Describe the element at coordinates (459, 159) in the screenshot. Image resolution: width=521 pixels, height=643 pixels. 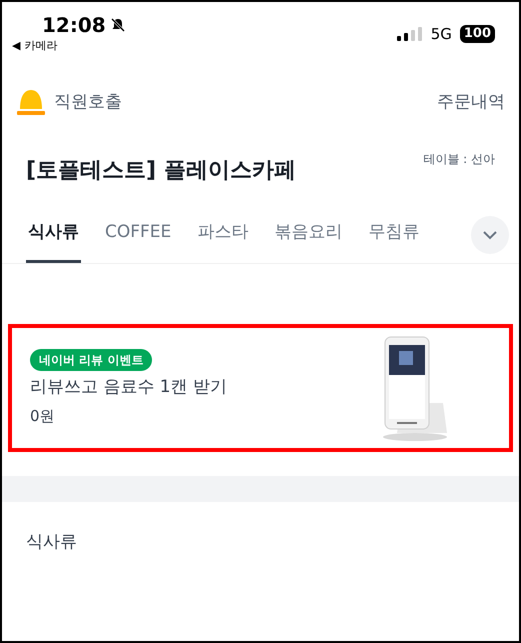
I see `table-label: 테이블 : 선아` at that location.